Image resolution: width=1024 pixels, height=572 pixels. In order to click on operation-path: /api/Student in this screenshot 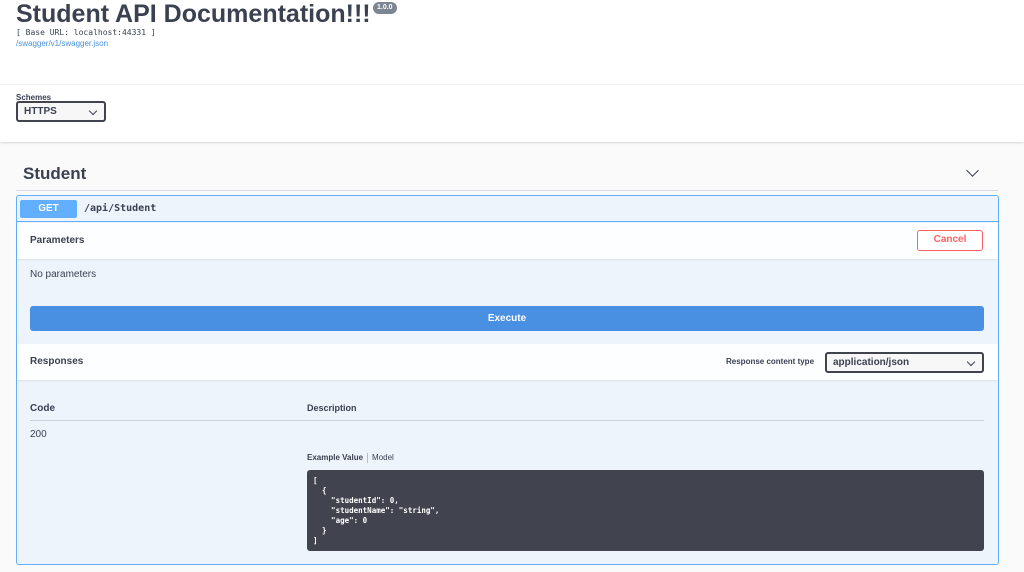, I will do `click(120, 208)`.